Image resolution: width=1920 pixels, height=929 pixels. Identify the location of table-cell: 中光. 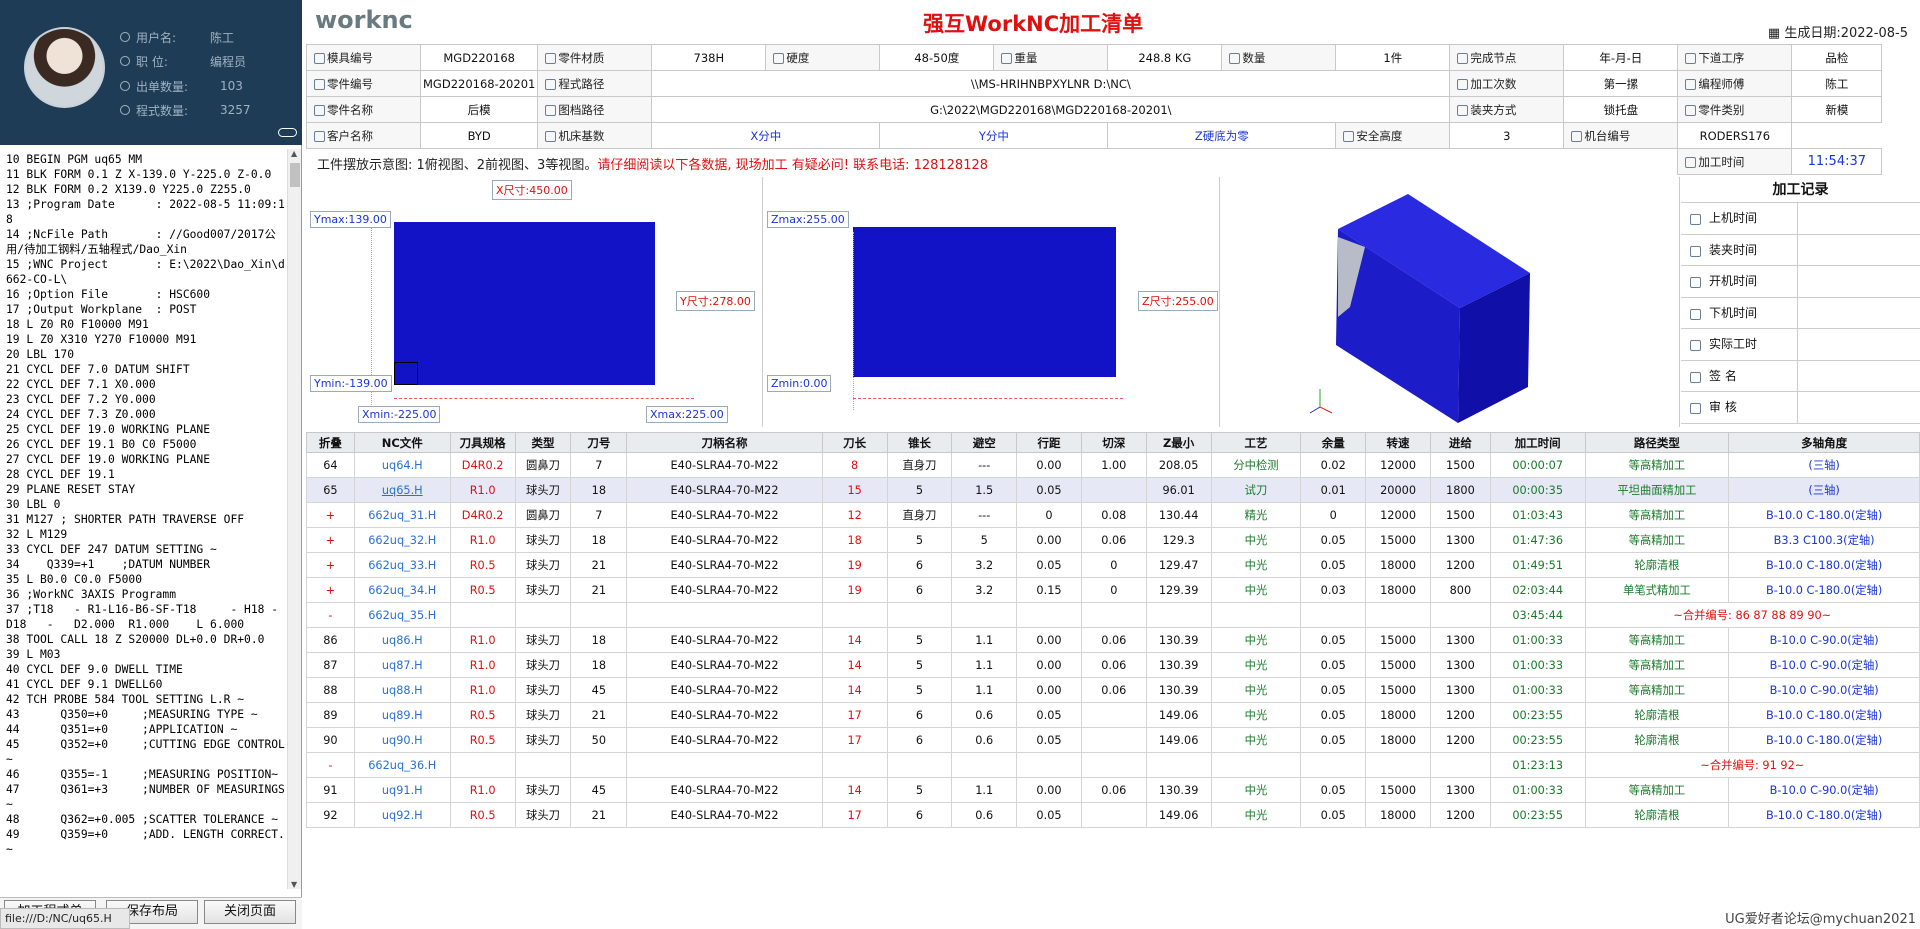
(1256, 715).